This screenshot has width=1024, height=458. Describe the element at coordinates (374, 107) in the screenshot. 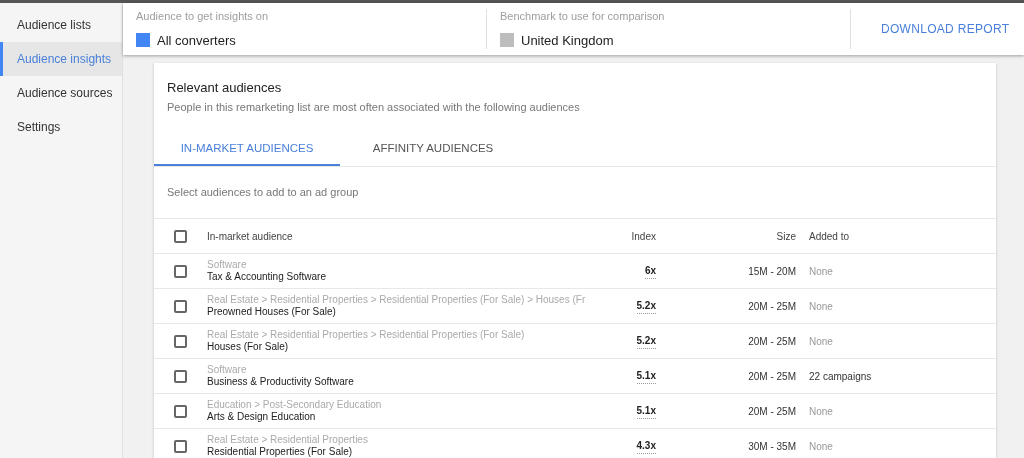

I see `card-subtitle: People in this remarketing list are most often associated with the following audiences` at that location.